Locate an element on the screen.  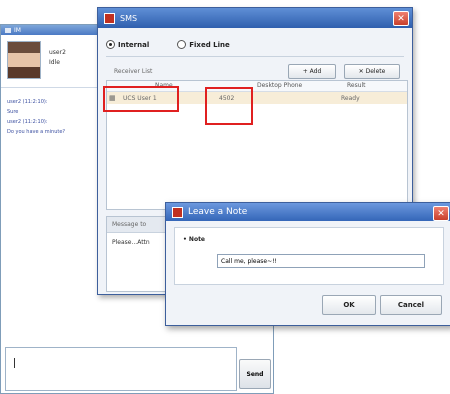
sms-titlebar: SMS is located at coordinates (255, 18).